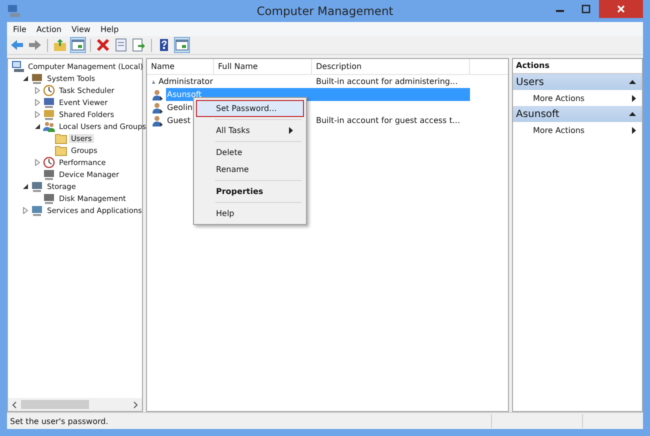  What do you see at coordinates (250, 152) in the screenshot?
I see `menu-item: Delete` at bounding box center [250, 152].